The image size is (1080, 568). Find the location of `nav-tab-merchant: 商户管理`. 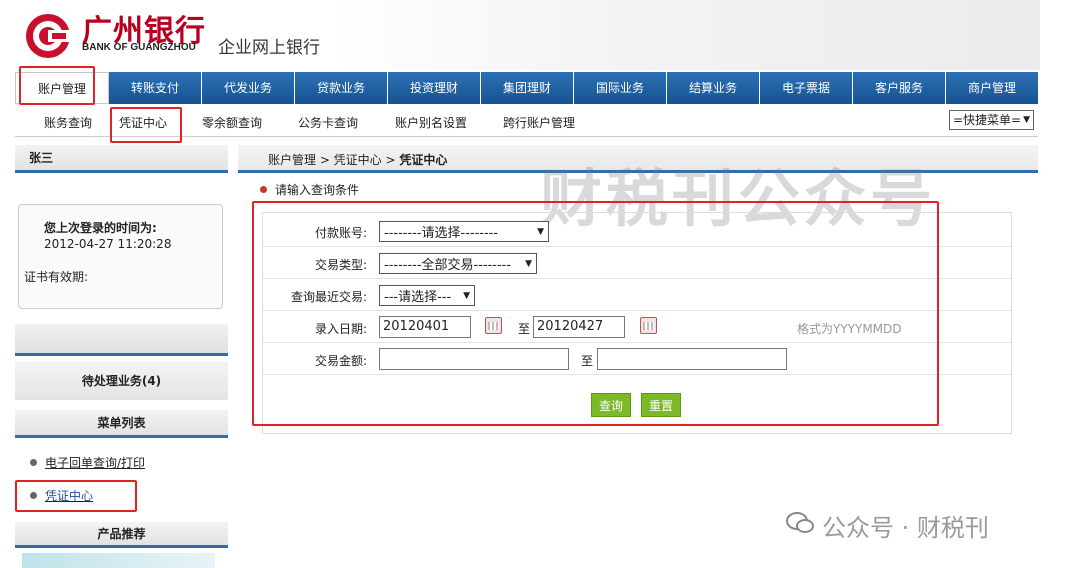

nav-tab-merchant: 商户管理 is located at coordinates (992, 88).